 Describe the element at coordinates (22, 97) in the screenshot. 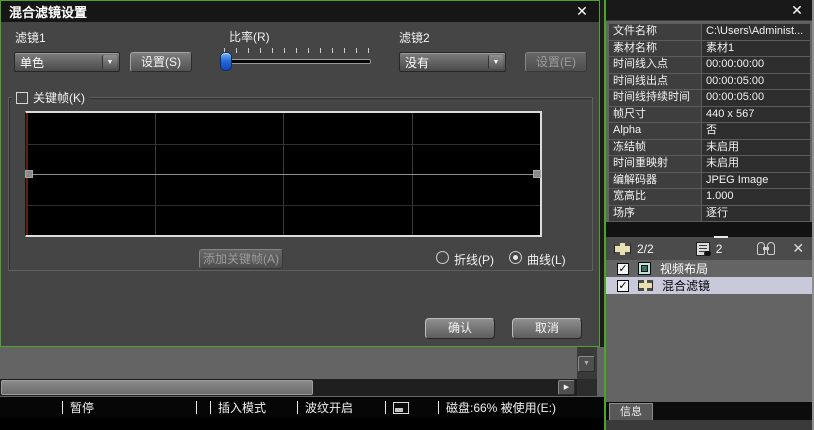

I see `keyframe-checkbox` at that location.